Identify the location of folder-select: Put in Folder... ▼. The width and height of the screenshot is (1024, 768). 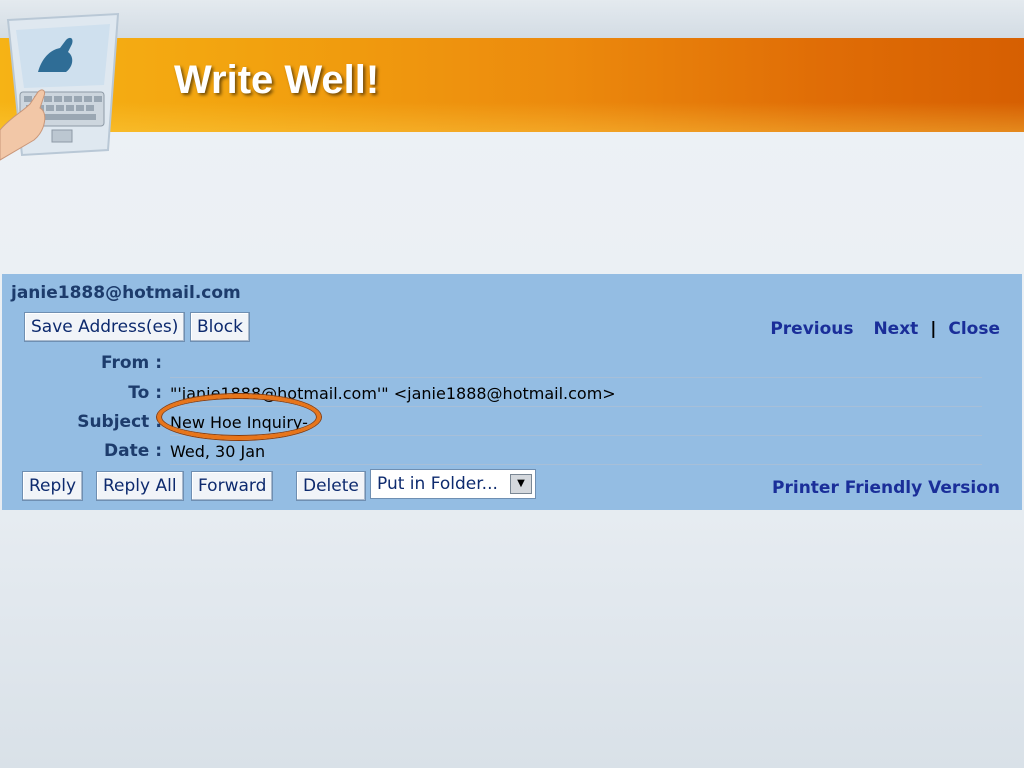
(453, 484).